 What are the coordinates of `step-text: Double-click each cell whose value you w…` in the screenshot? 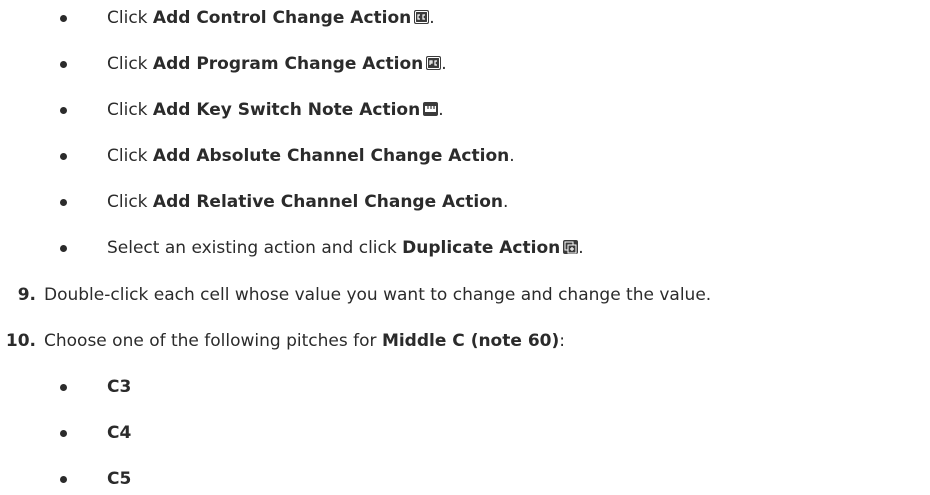 It's located at (378, 295).